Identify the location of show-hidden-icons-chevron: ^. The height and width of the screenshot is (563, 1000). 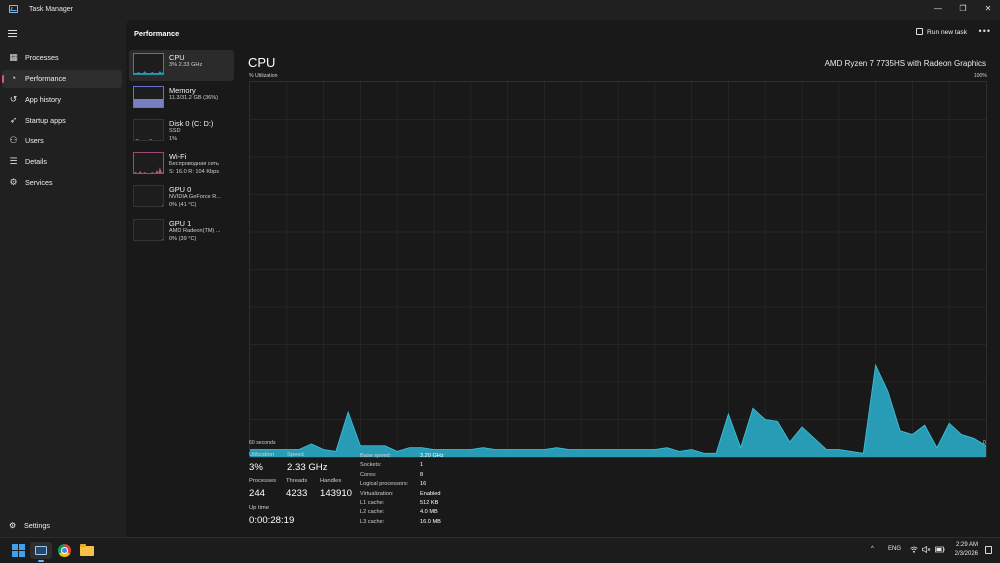
(872, 549).